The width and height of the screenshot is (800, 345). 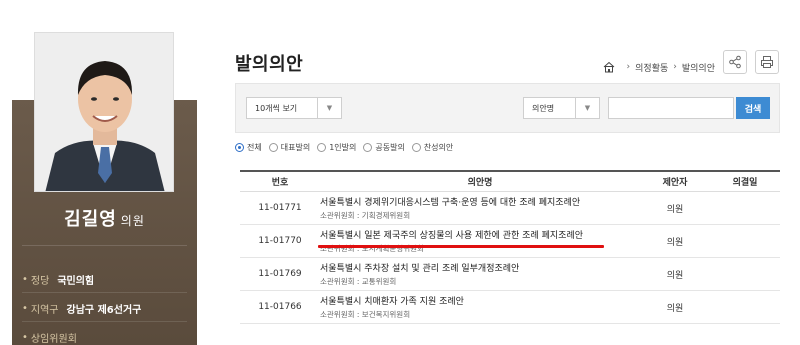 I want to click on info-committee: • 상임위원회, so click(x=53, y=337).